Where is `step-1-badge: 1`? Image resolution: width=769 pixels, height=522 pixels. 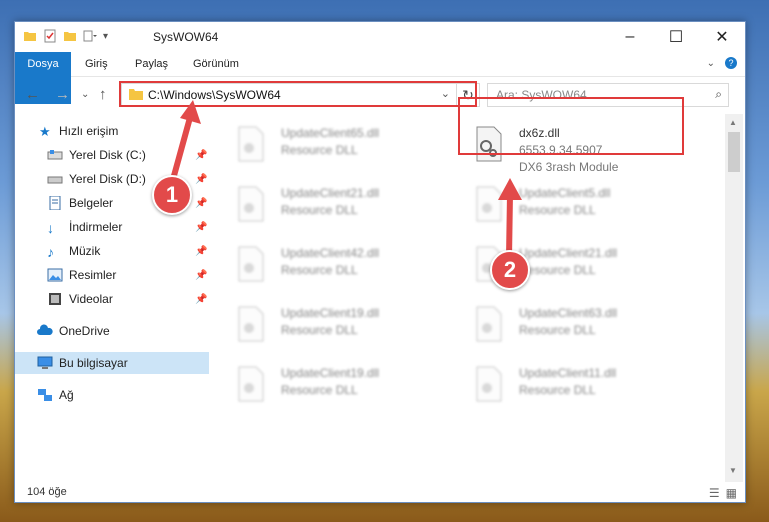 step-1-badge: 1 is located at coordinates (172, 195).